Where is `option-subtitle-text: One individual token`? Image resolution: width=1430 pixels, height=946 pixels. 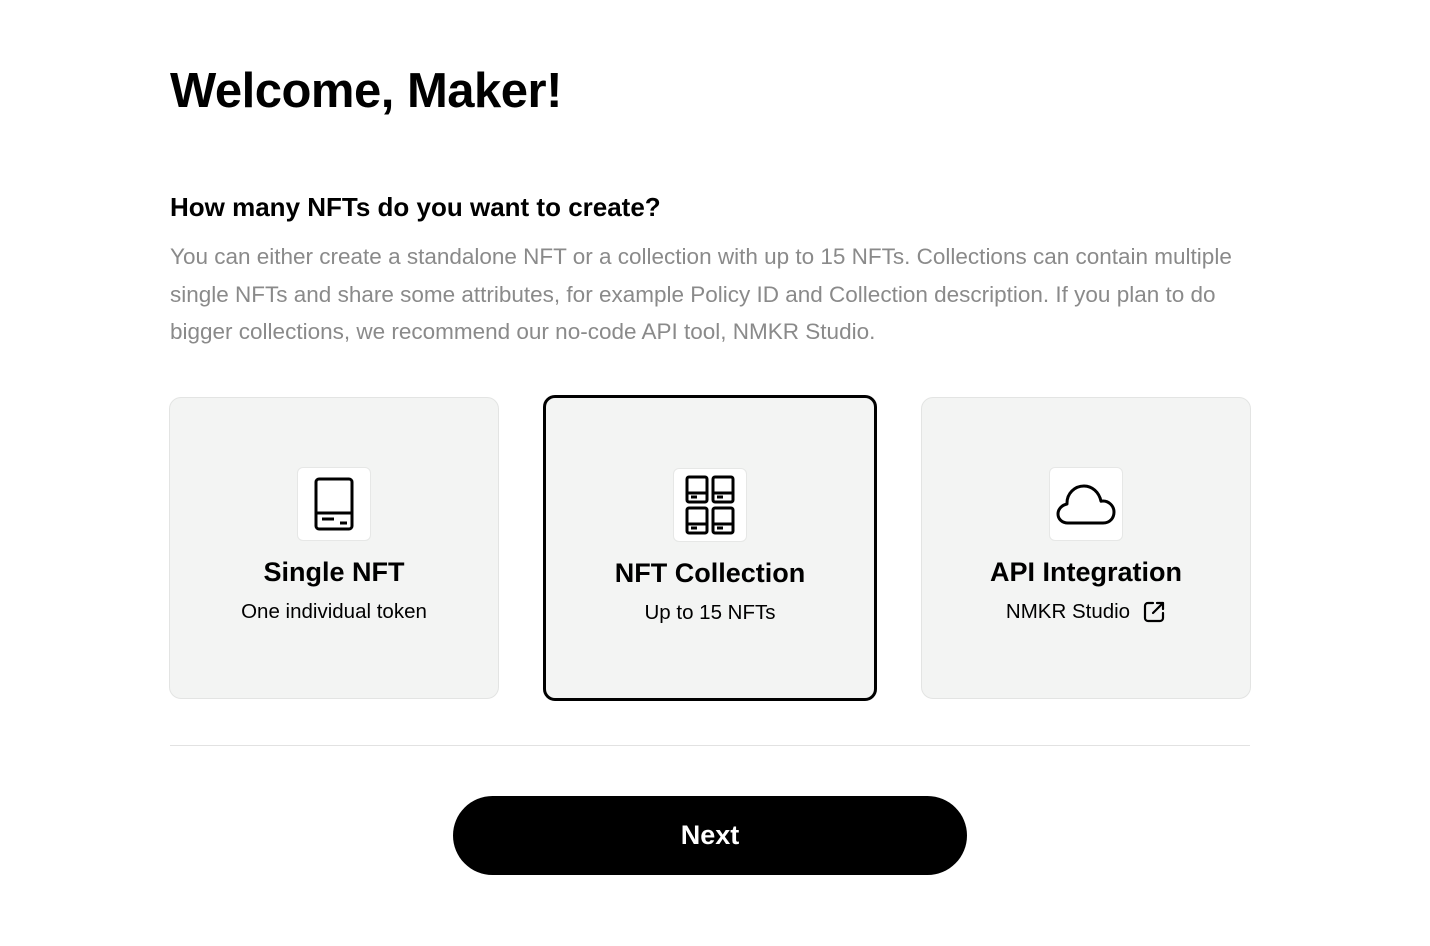
option-subtitle-text: One individual token is located at coordinates (334, 611).